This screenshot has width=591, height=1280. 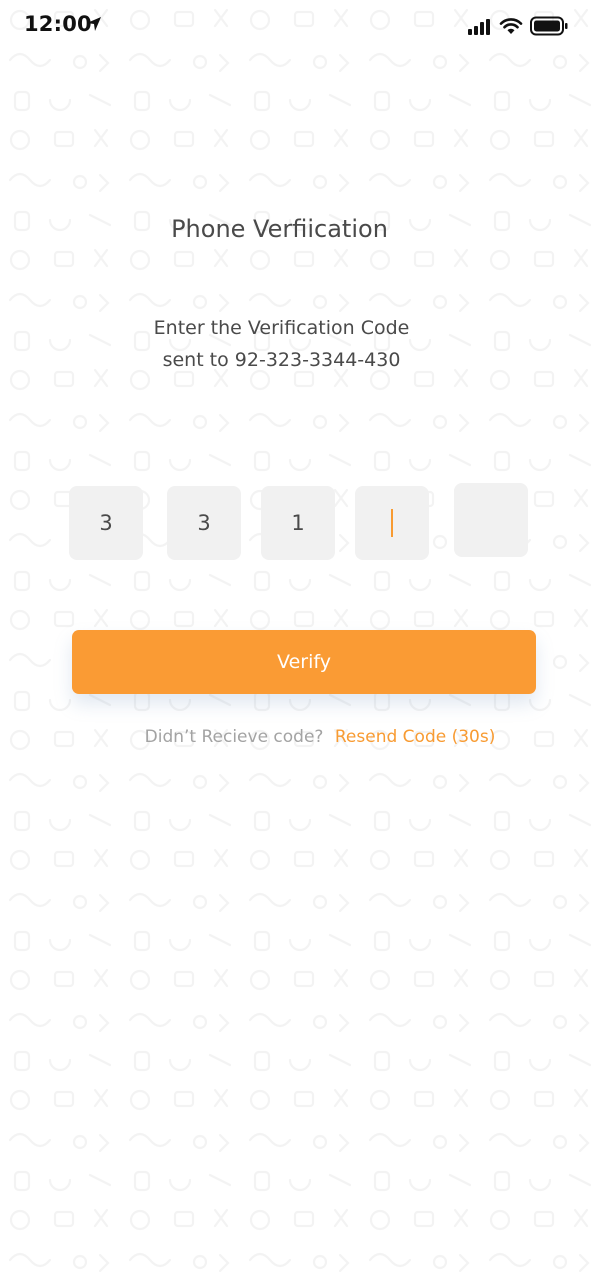 I want to click on wifi-icon, so click(x=511, y=26).